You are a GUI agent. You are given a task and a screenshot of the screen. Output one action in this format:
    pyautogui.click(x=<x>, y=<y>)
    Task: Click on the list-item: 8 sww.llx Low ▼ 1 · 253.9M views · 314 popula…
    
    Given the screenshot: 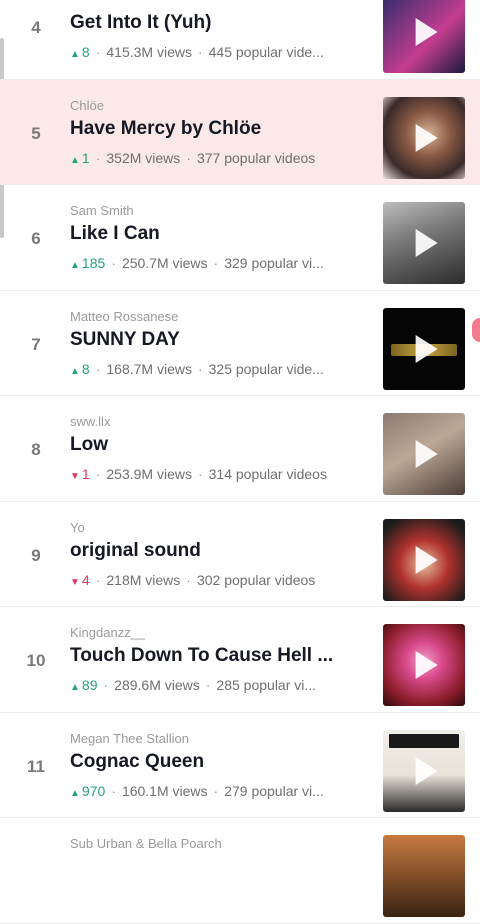 What is the action you would take?
    pyautogui.click(x=240, y=449)
    